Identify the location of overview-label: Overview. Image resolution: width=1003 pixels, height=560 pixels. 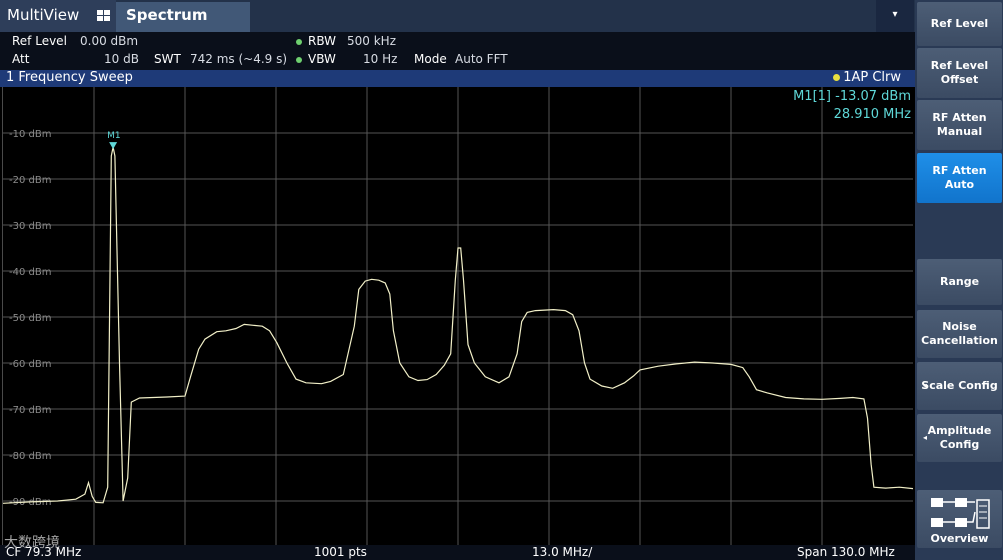
(959, 538).